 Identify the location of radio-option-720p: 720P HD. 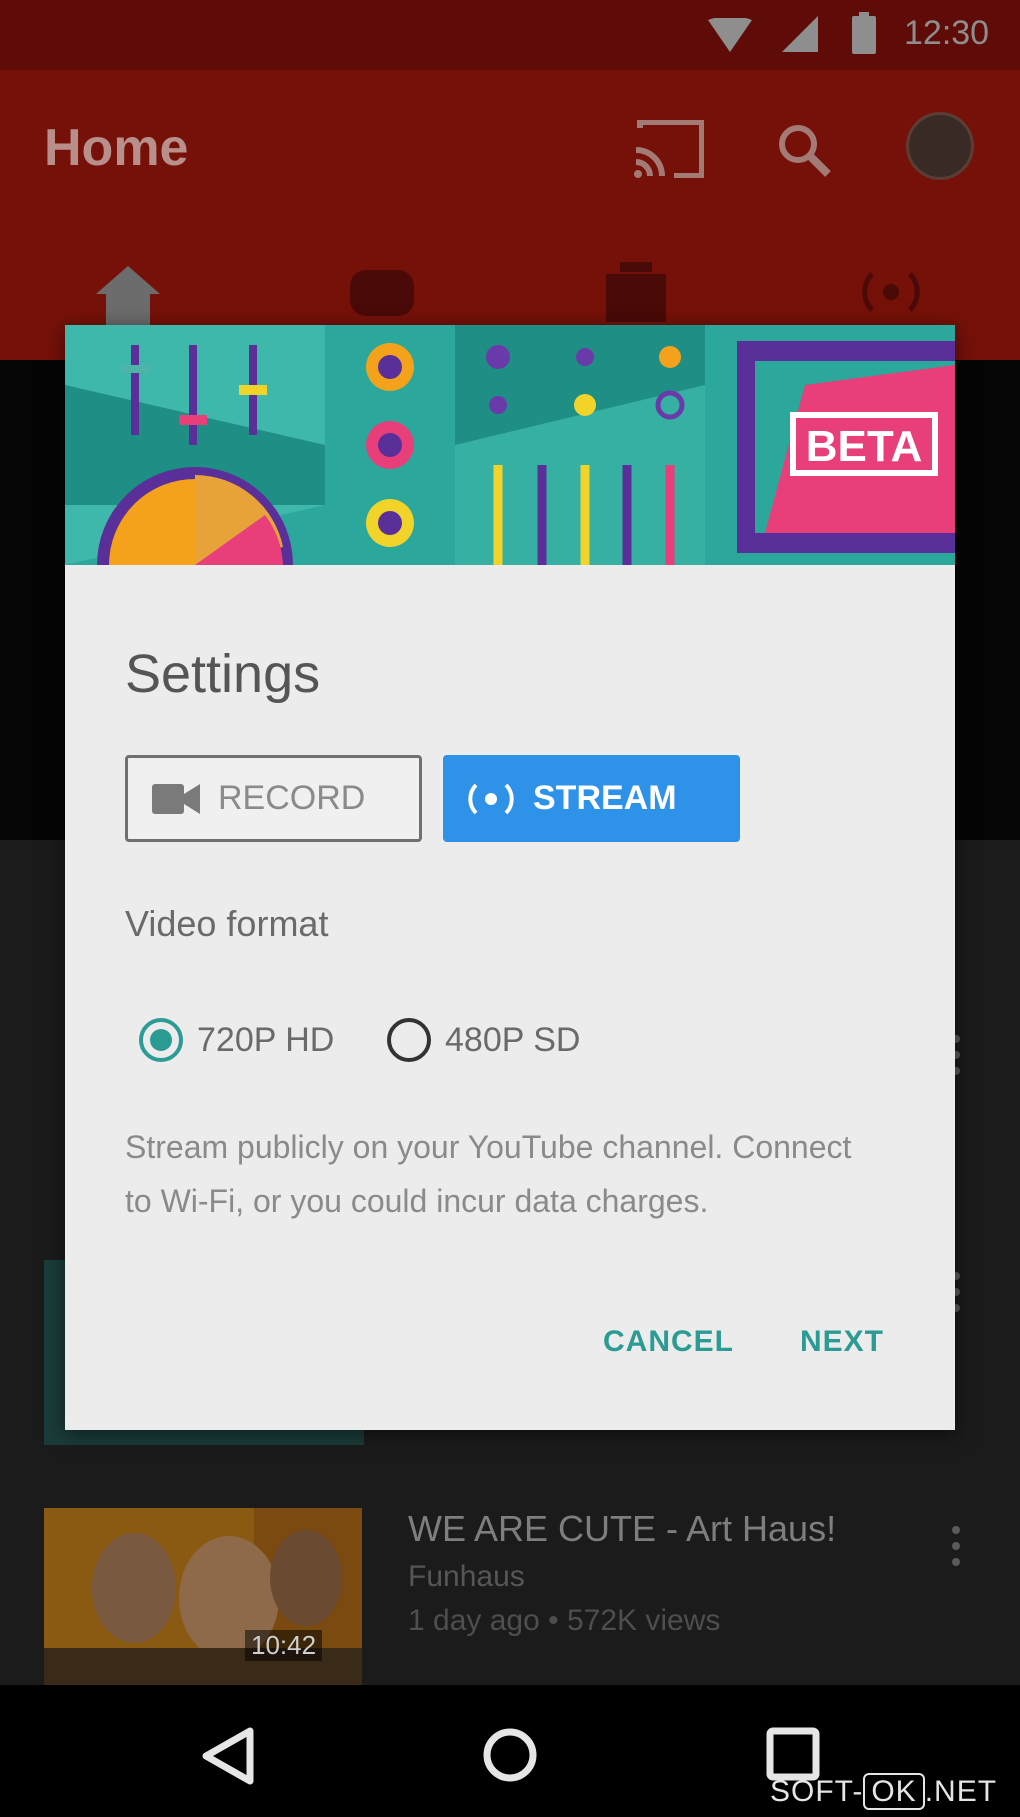
(236, 1040).